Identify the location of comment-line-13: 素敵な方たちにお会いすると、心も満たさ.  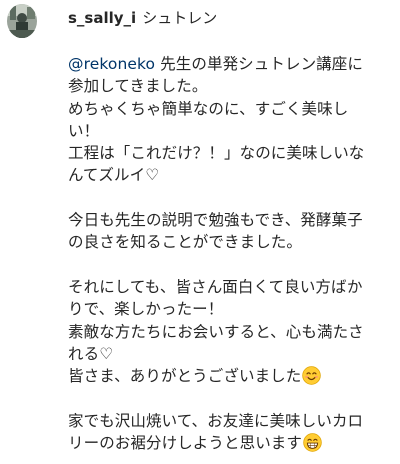
(216, 331).